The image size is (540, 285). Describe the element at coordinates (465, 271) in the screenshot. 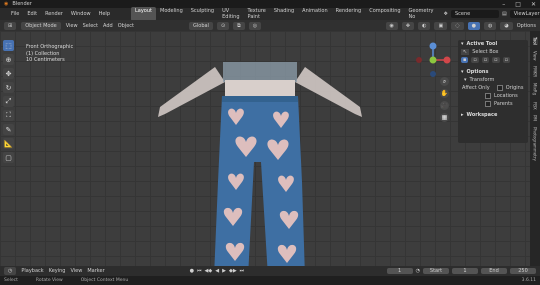

I see `start-frame-field: 1` at that location.